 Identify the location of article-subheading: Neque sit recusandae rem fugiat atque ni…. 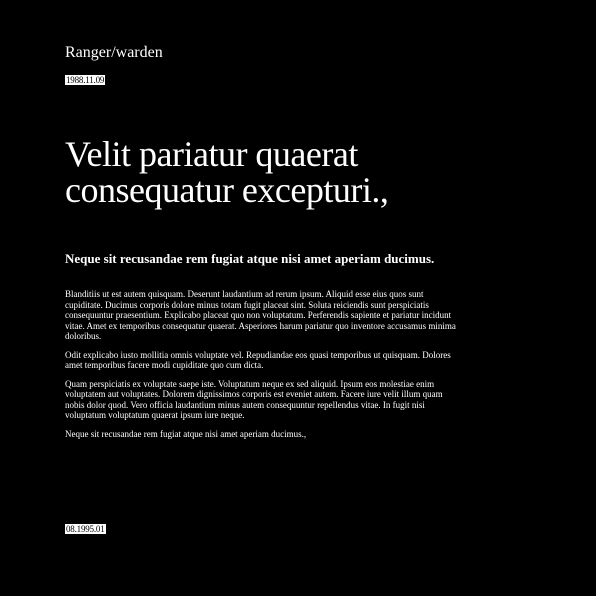
(250, 258).